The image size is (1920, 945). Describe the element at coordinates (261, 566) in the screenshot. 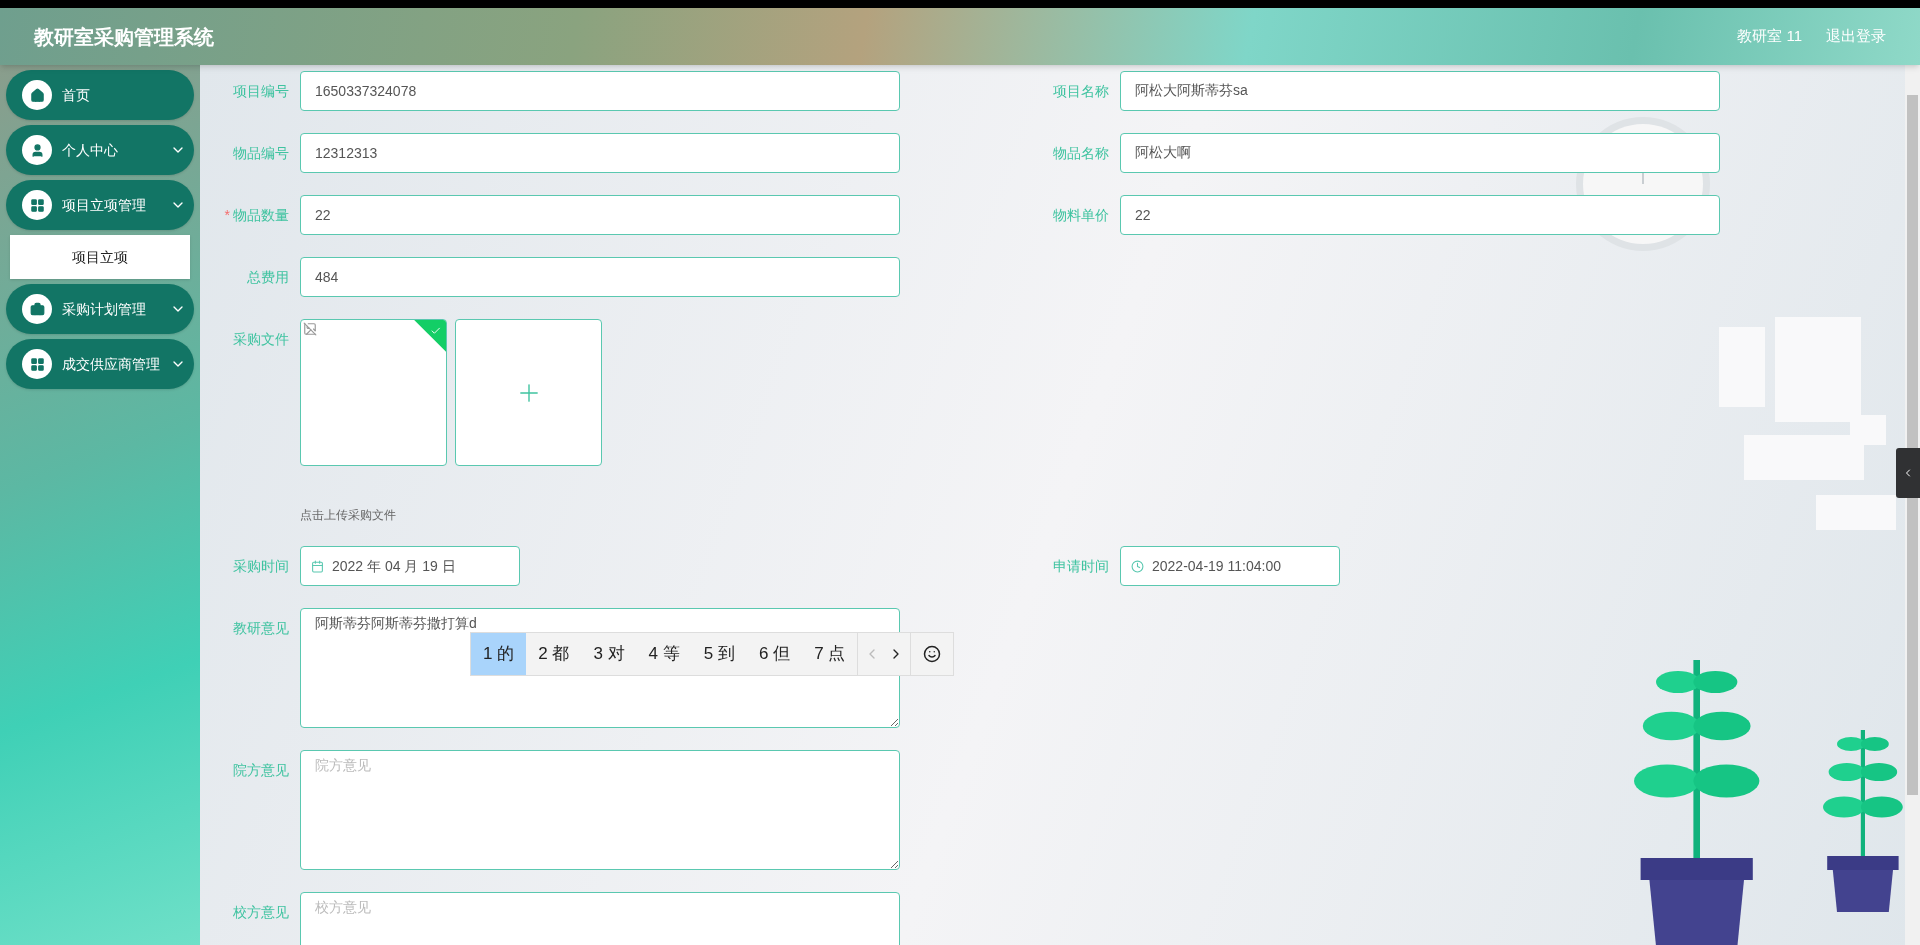

I see `field-label: 采购时间` at that location.